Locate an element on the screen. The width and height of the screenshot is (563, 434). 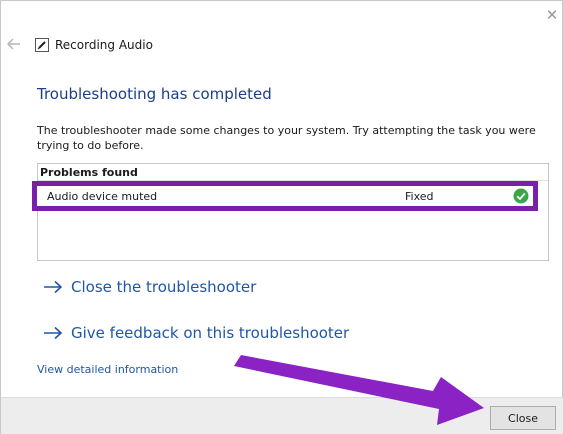
give-feedback-link: Give feedback on this troubleshooter is located at coordinates (196, 333).